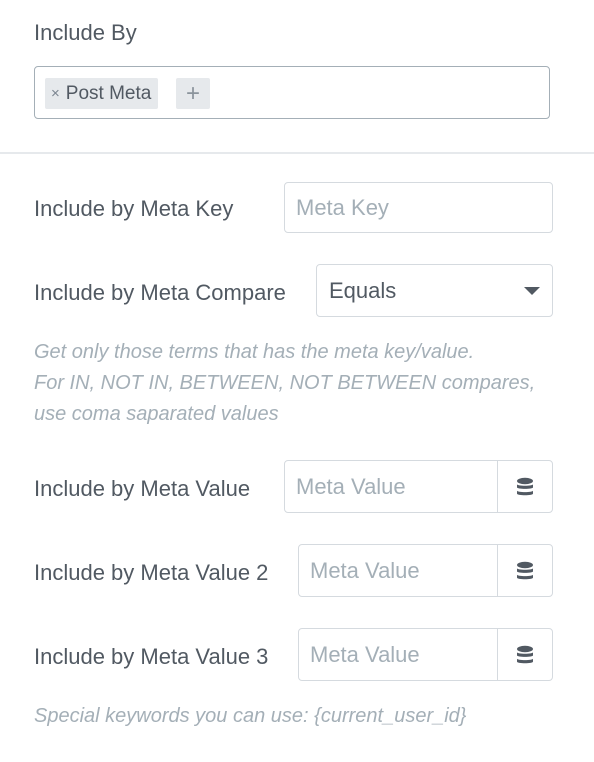  Describe the element at coordinates (363, 290) in the screenshot. I see `meta-compare-value: Equals` at that location.